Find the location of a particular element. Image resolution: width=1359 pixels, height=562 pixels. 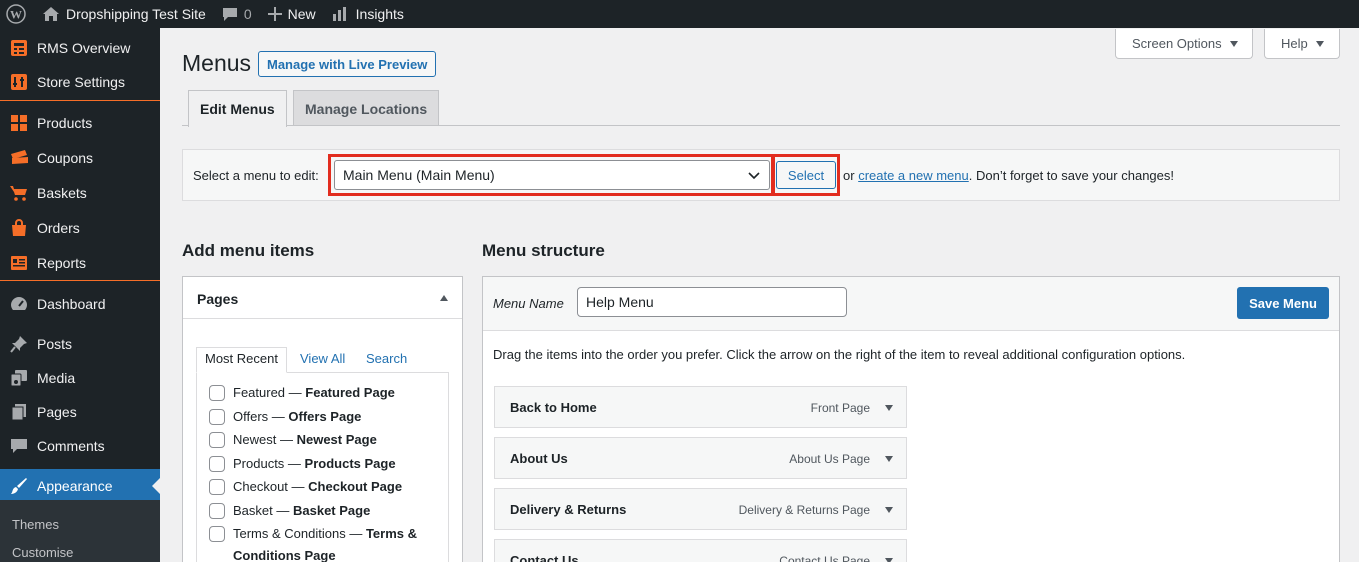

select-menu-label: Select a menu to edit: is located at coordinates (256, 175).